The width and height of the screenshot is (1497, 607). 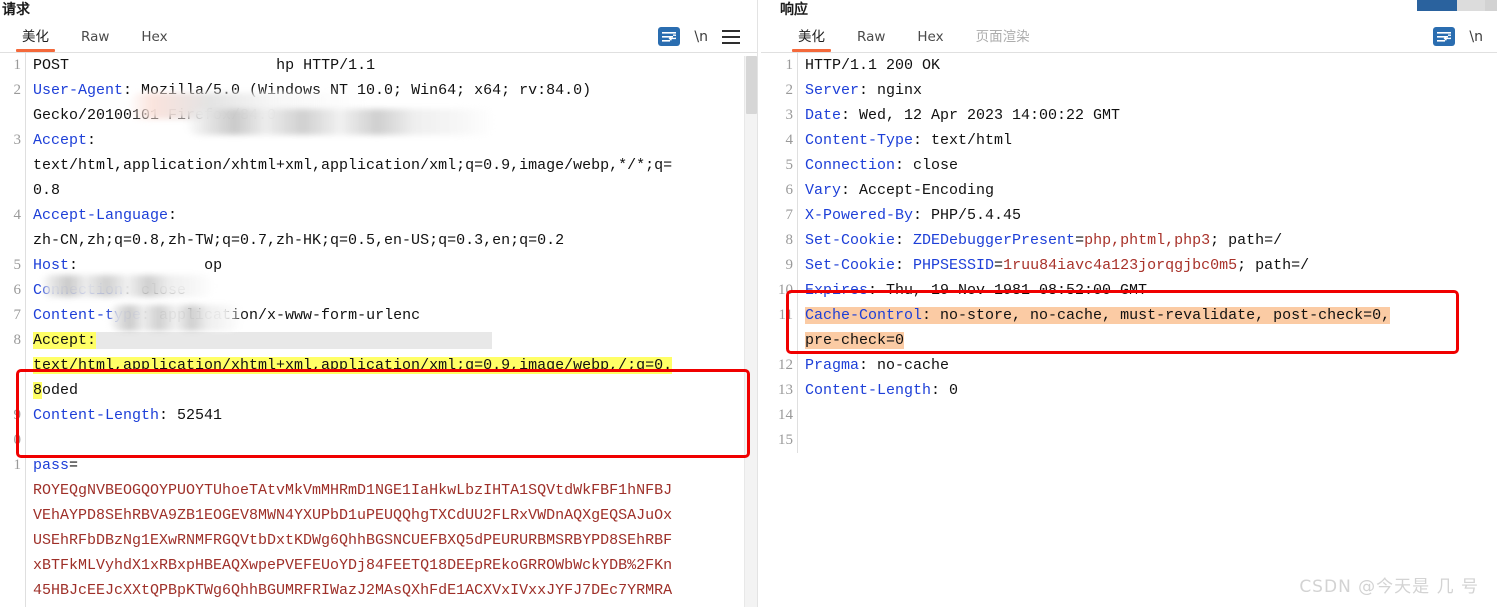 What do you see at coordinates (751, 331) in the screenshot?
I see `request-scrollbar-track` at bounding box center [751, 331].